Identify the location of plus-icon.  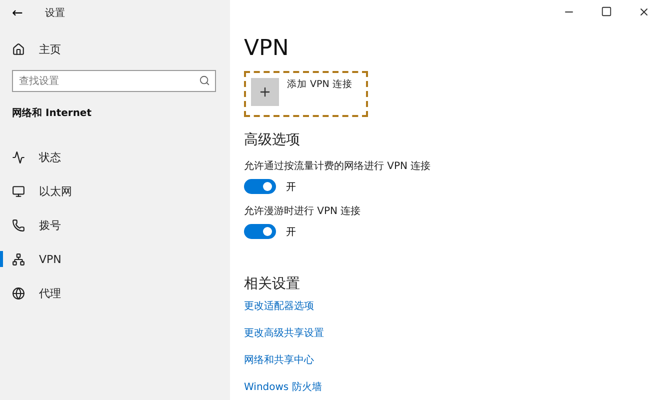
(265, 92).